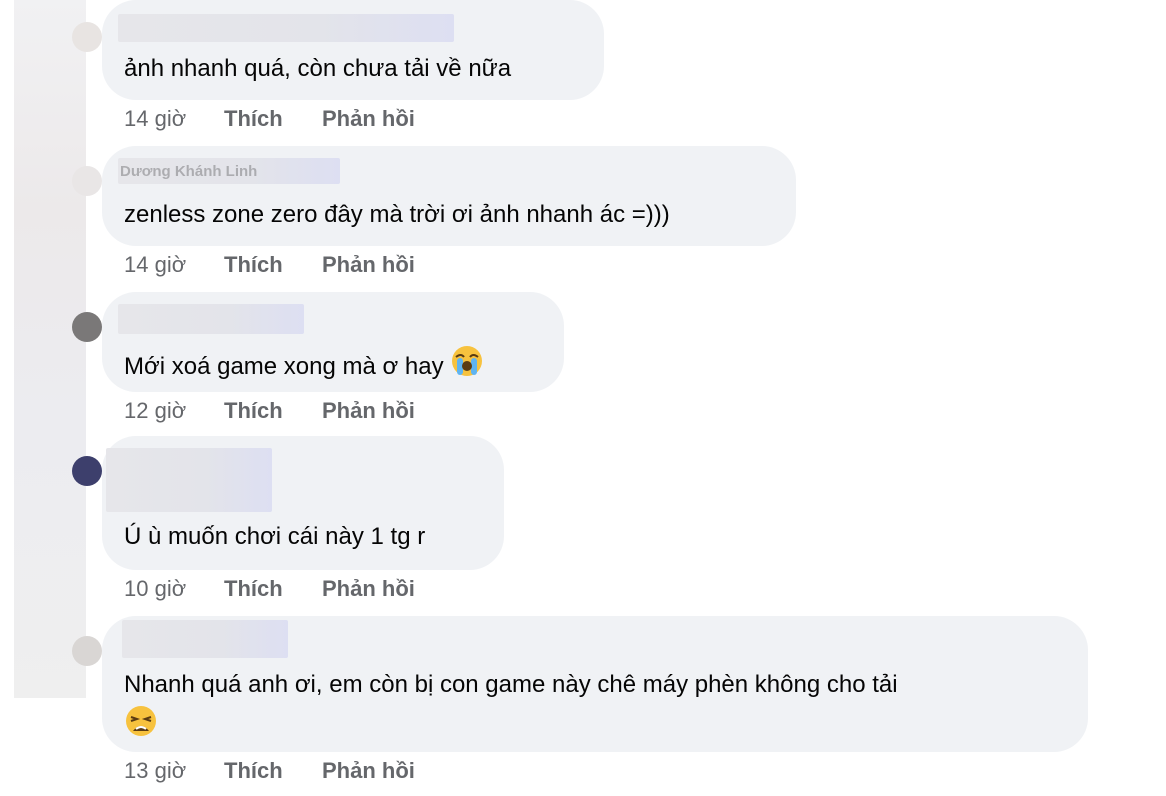 The image size is (1166, 796). What do you see at coordinates (275, 536) in the screenshot?
I see `comment-text: Ú ù muốn chơi cái này 1 tg r` at bounding box center [275, 536].